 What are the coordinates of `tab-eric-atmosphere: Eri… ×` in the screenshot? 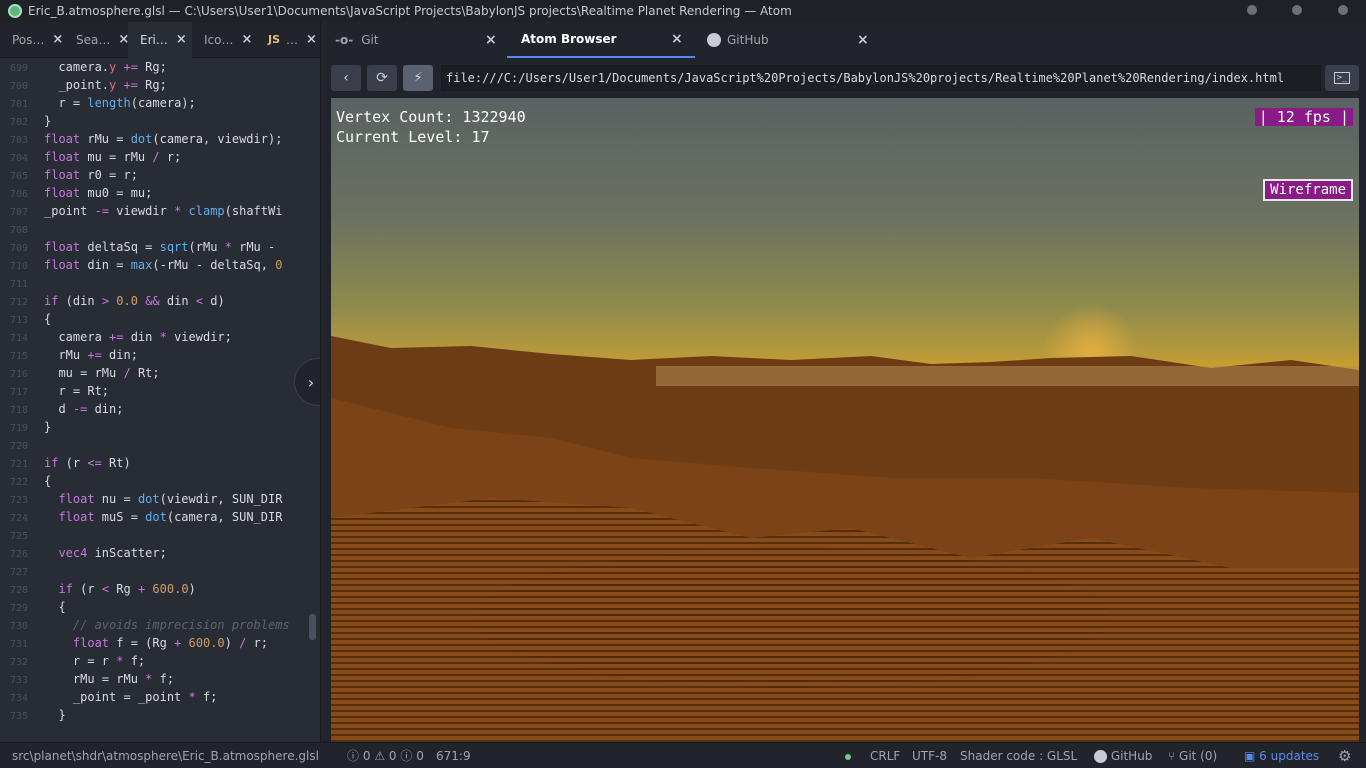 It's located at (160, 40).